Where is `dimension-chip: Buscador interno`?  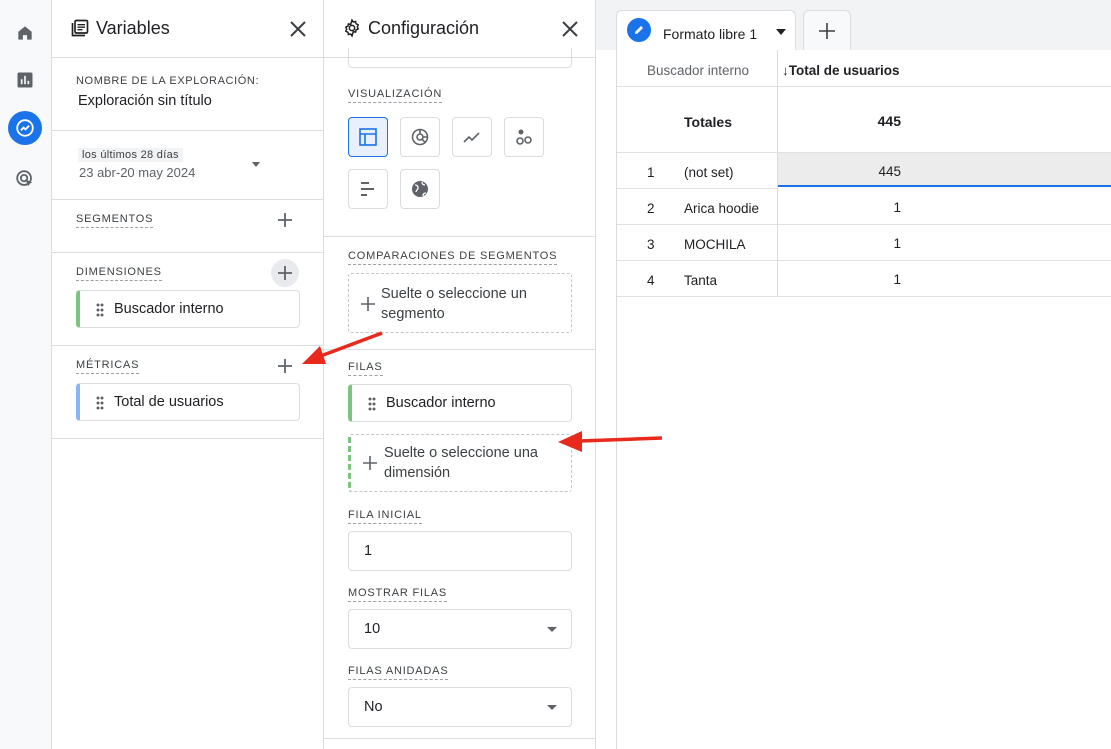
dimension-chip: Buscador interno is located at coordinates (188, 309).